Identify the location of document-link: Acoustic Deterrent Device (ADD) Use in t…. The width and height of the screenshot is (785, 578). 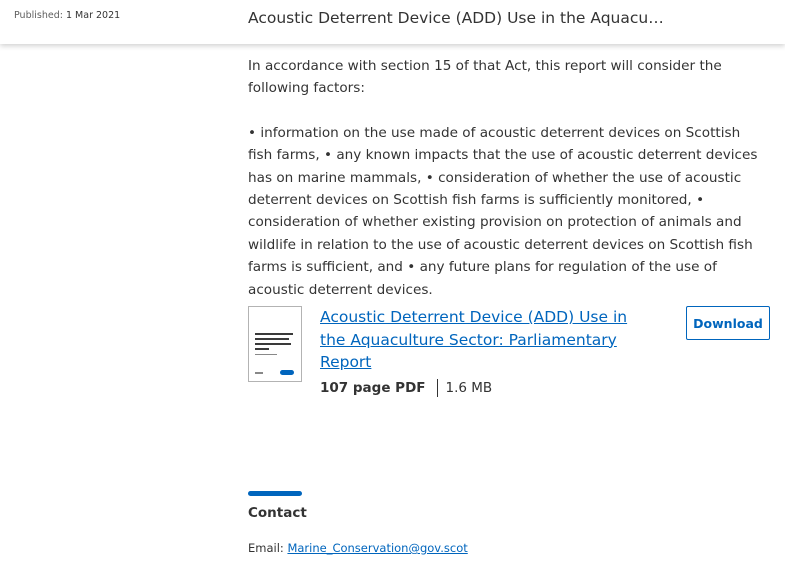
(480, 340).